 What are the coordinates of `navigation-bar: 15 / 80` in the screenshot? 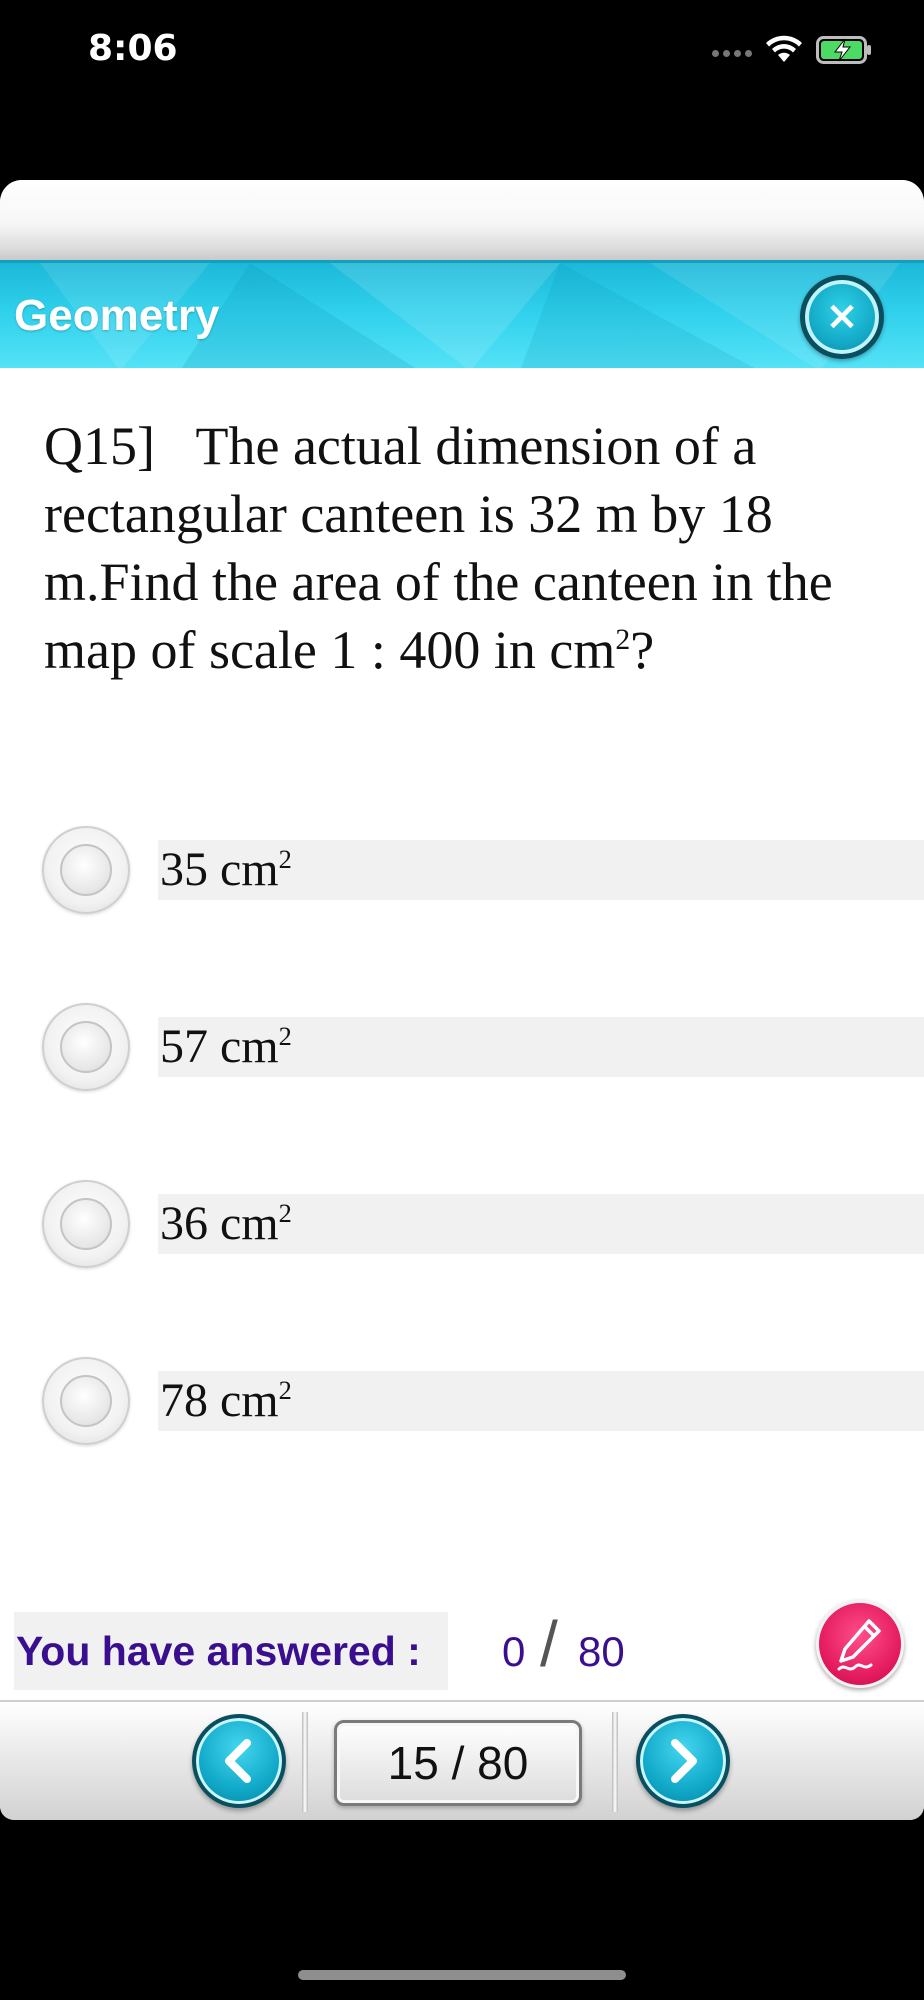 It's located at (462, 1760).